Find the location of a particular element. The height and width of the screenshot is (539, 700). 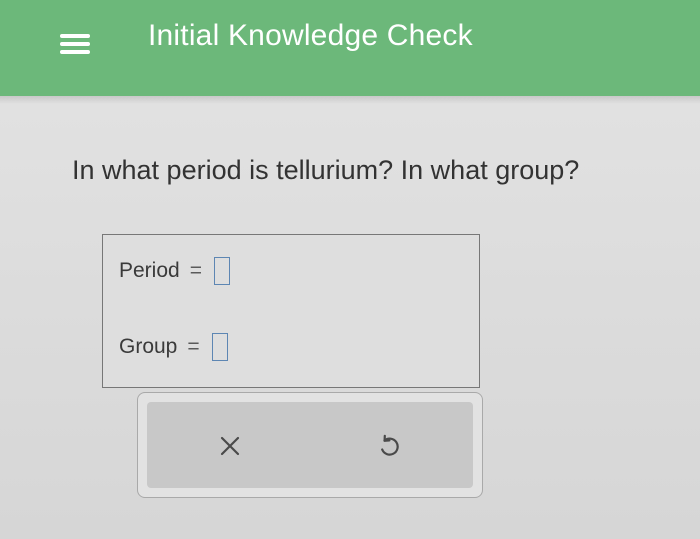

undo-button is located at coordinates (389, 446).